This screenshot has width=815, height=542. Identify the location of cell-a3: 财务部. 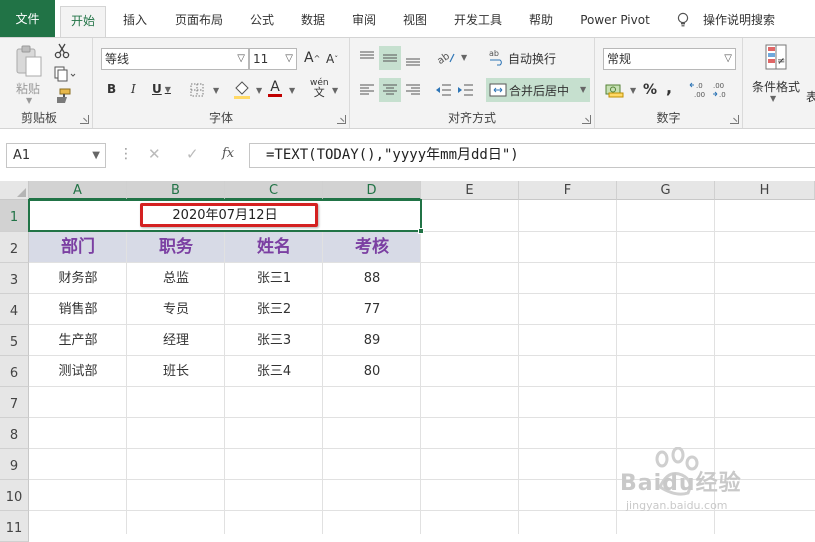
(78, 278).